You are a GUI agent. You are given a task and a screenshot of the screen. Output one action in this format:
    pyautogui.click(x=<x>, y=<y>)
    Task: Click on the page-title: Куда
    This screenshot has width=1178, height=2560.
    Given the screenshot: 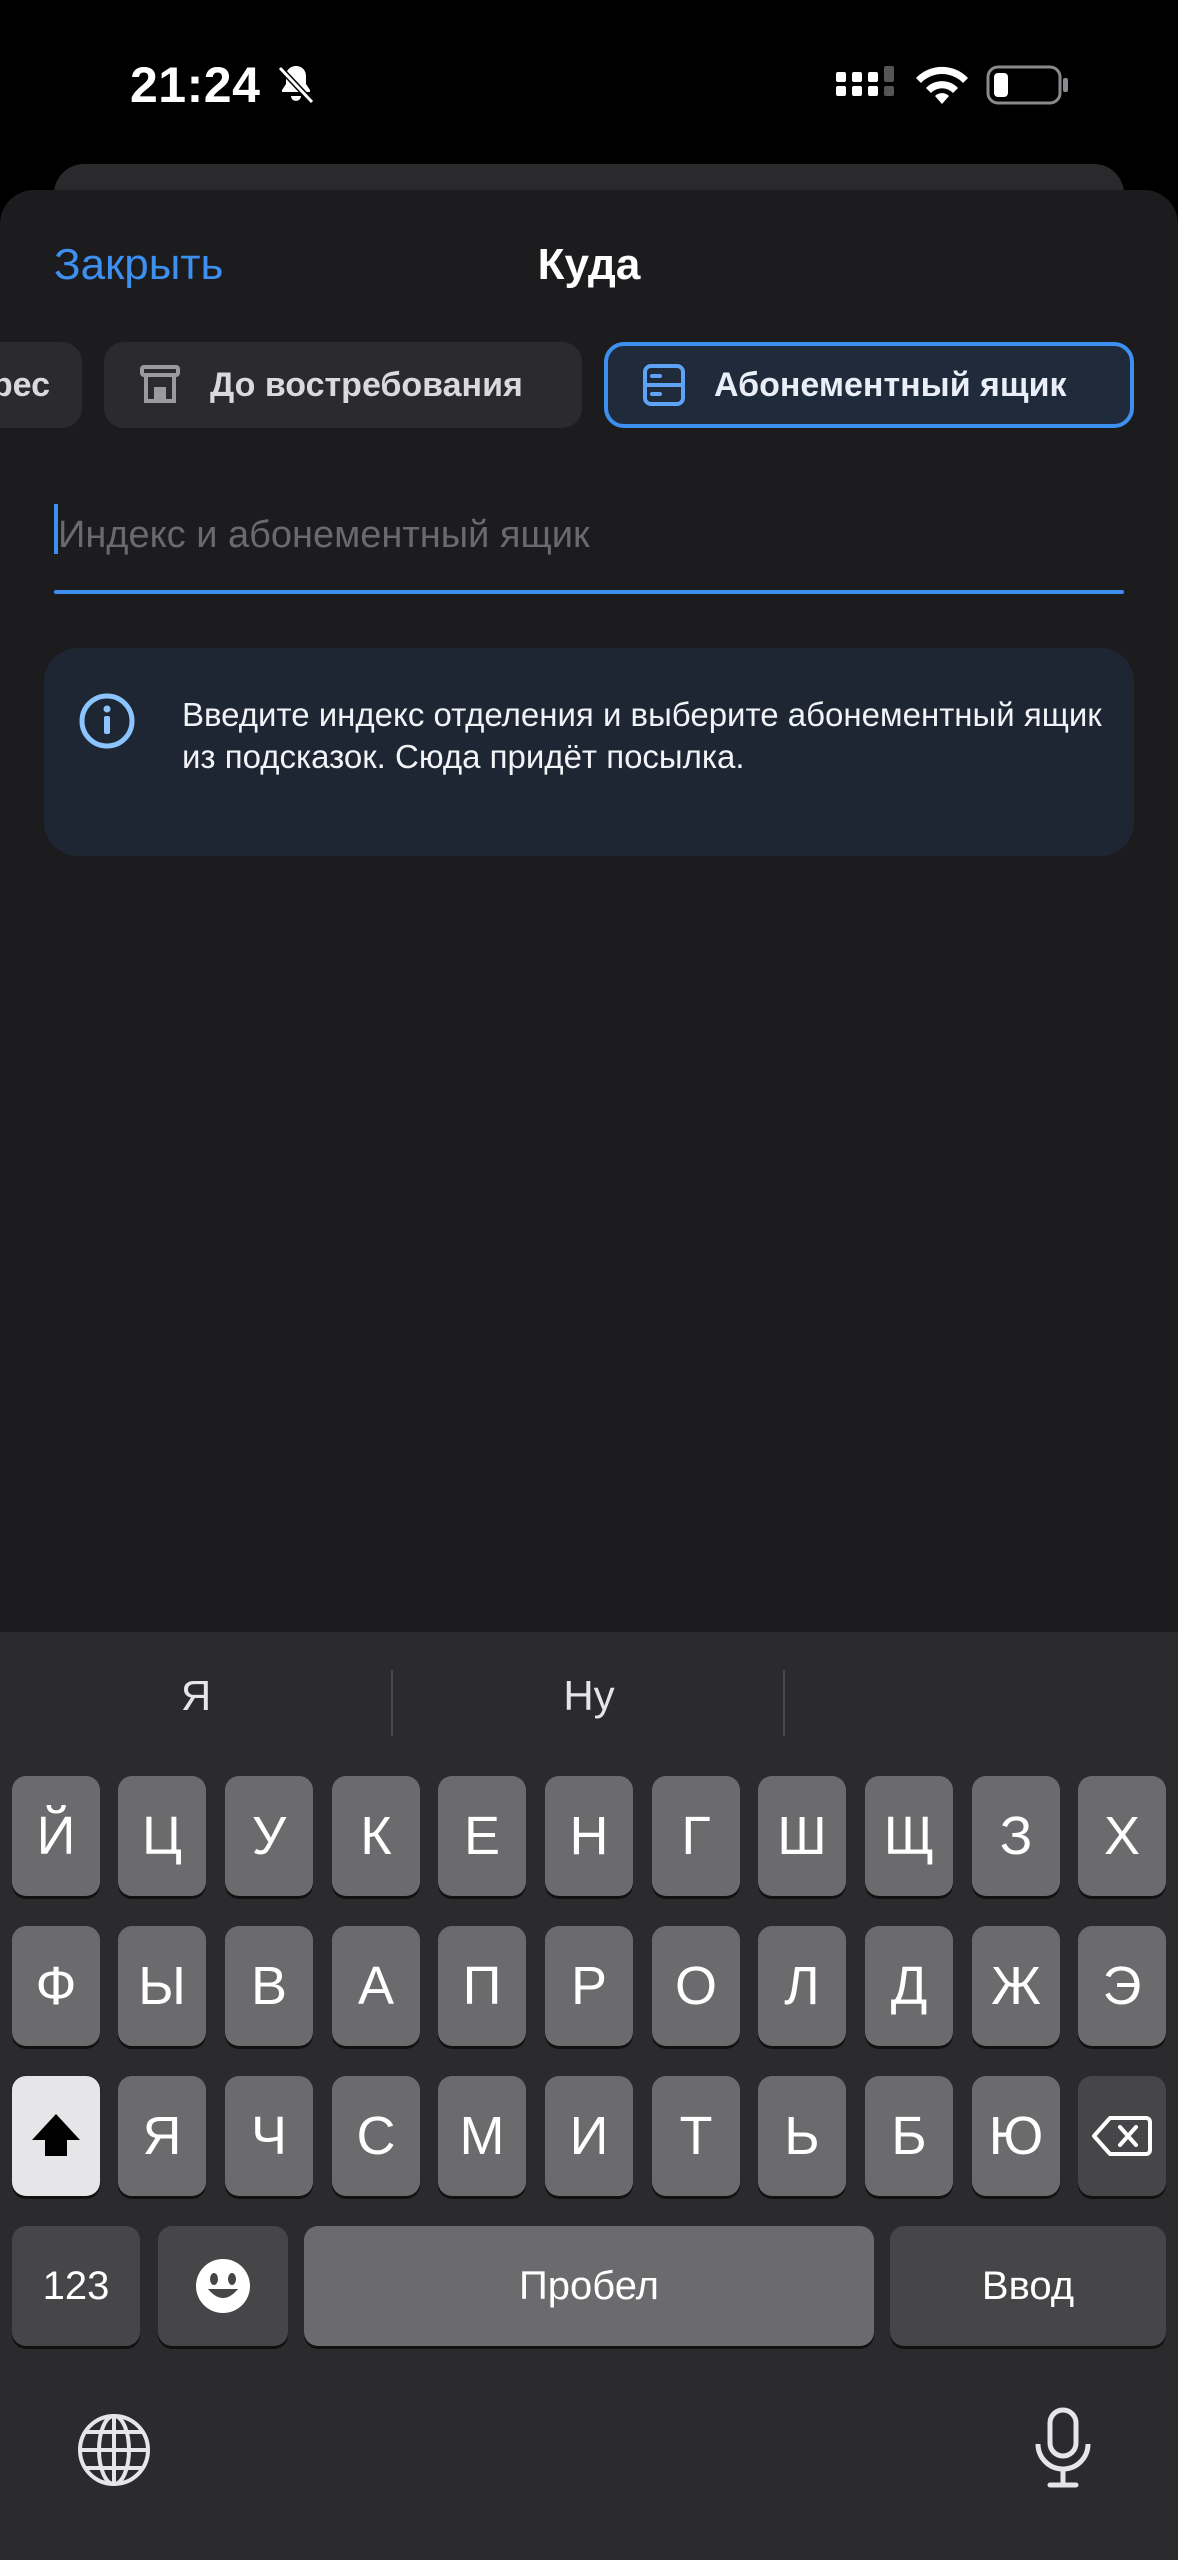 What is the action you would take?
    pyautogui.click(x=589, y=264)
    